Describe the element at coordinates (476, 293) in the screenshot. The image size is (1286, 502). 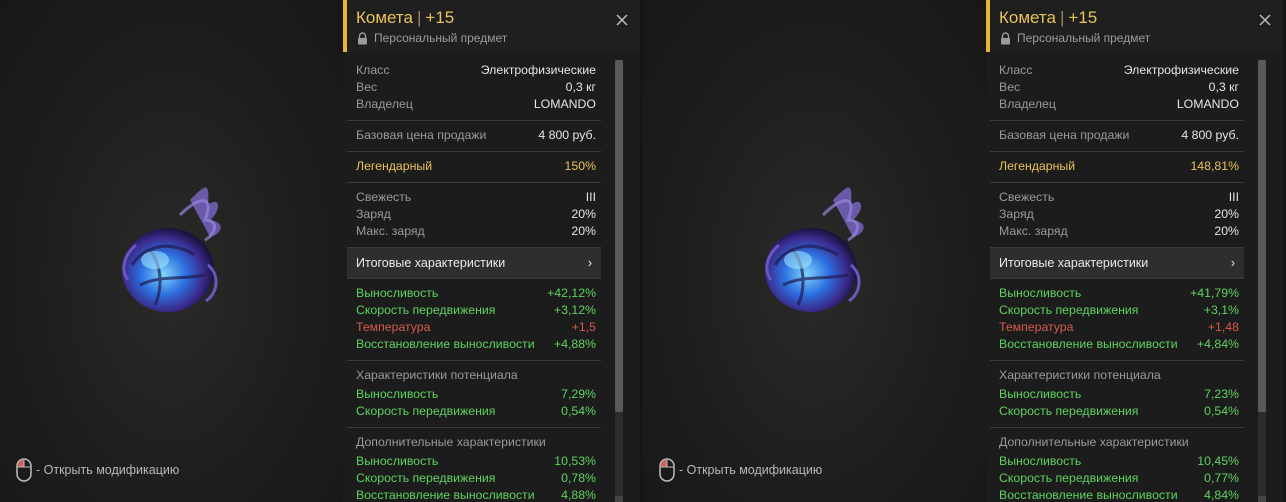
I see `stat-row: Выносливость +42,12%` at that location.